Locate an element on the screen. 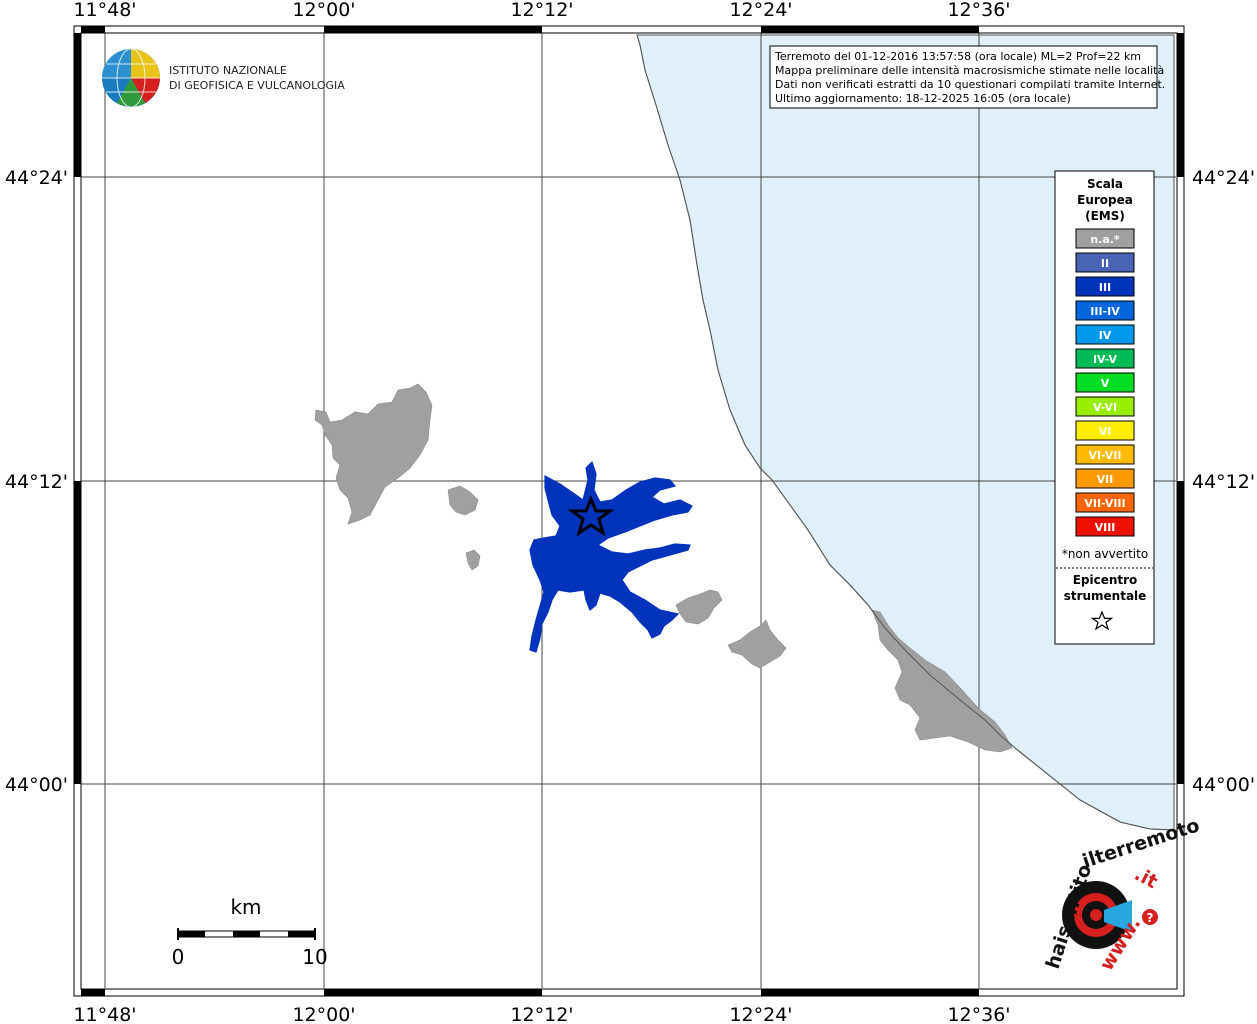  latitude-labels-left: 44°24' 44°12' 44°00' is located at coordinates (36, 481).